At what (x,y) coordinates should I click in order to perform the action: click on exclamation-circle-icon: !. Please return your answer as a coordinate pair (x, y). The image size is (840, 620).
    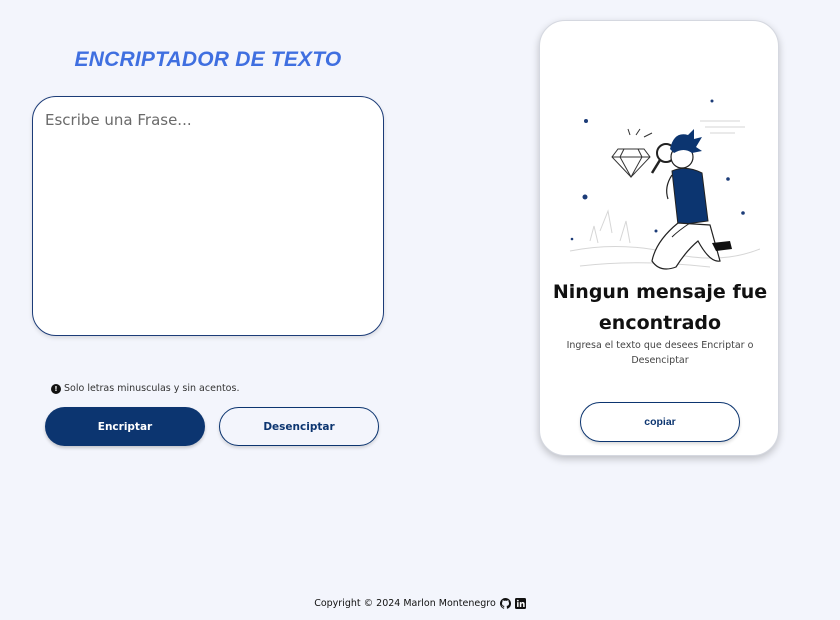
    Looking at the image, I should click on (56, 388).